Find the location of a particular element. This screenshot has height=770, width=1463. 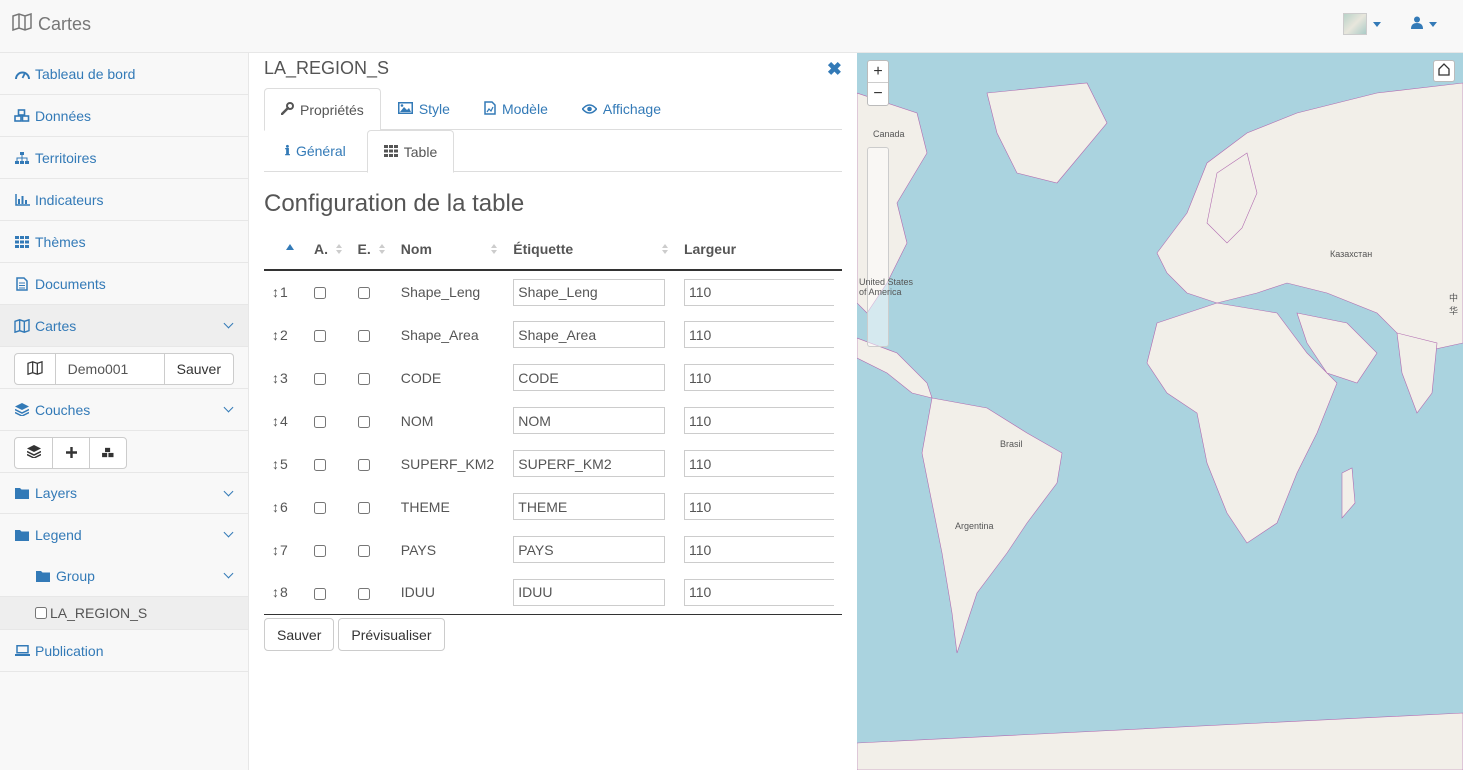

sidebar-item-couches: Couches is located at coordinates (124, 410).